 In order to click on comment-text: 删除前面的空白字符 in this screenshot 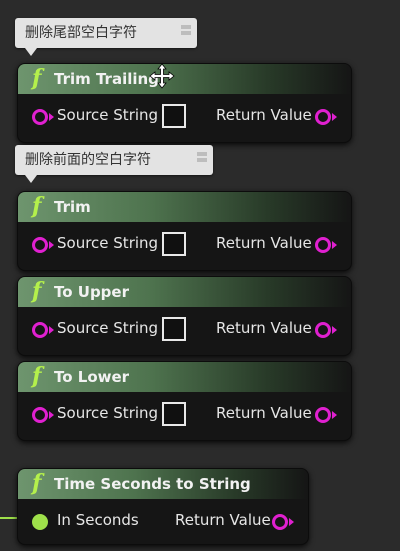, I will do `click(88, 160)`.